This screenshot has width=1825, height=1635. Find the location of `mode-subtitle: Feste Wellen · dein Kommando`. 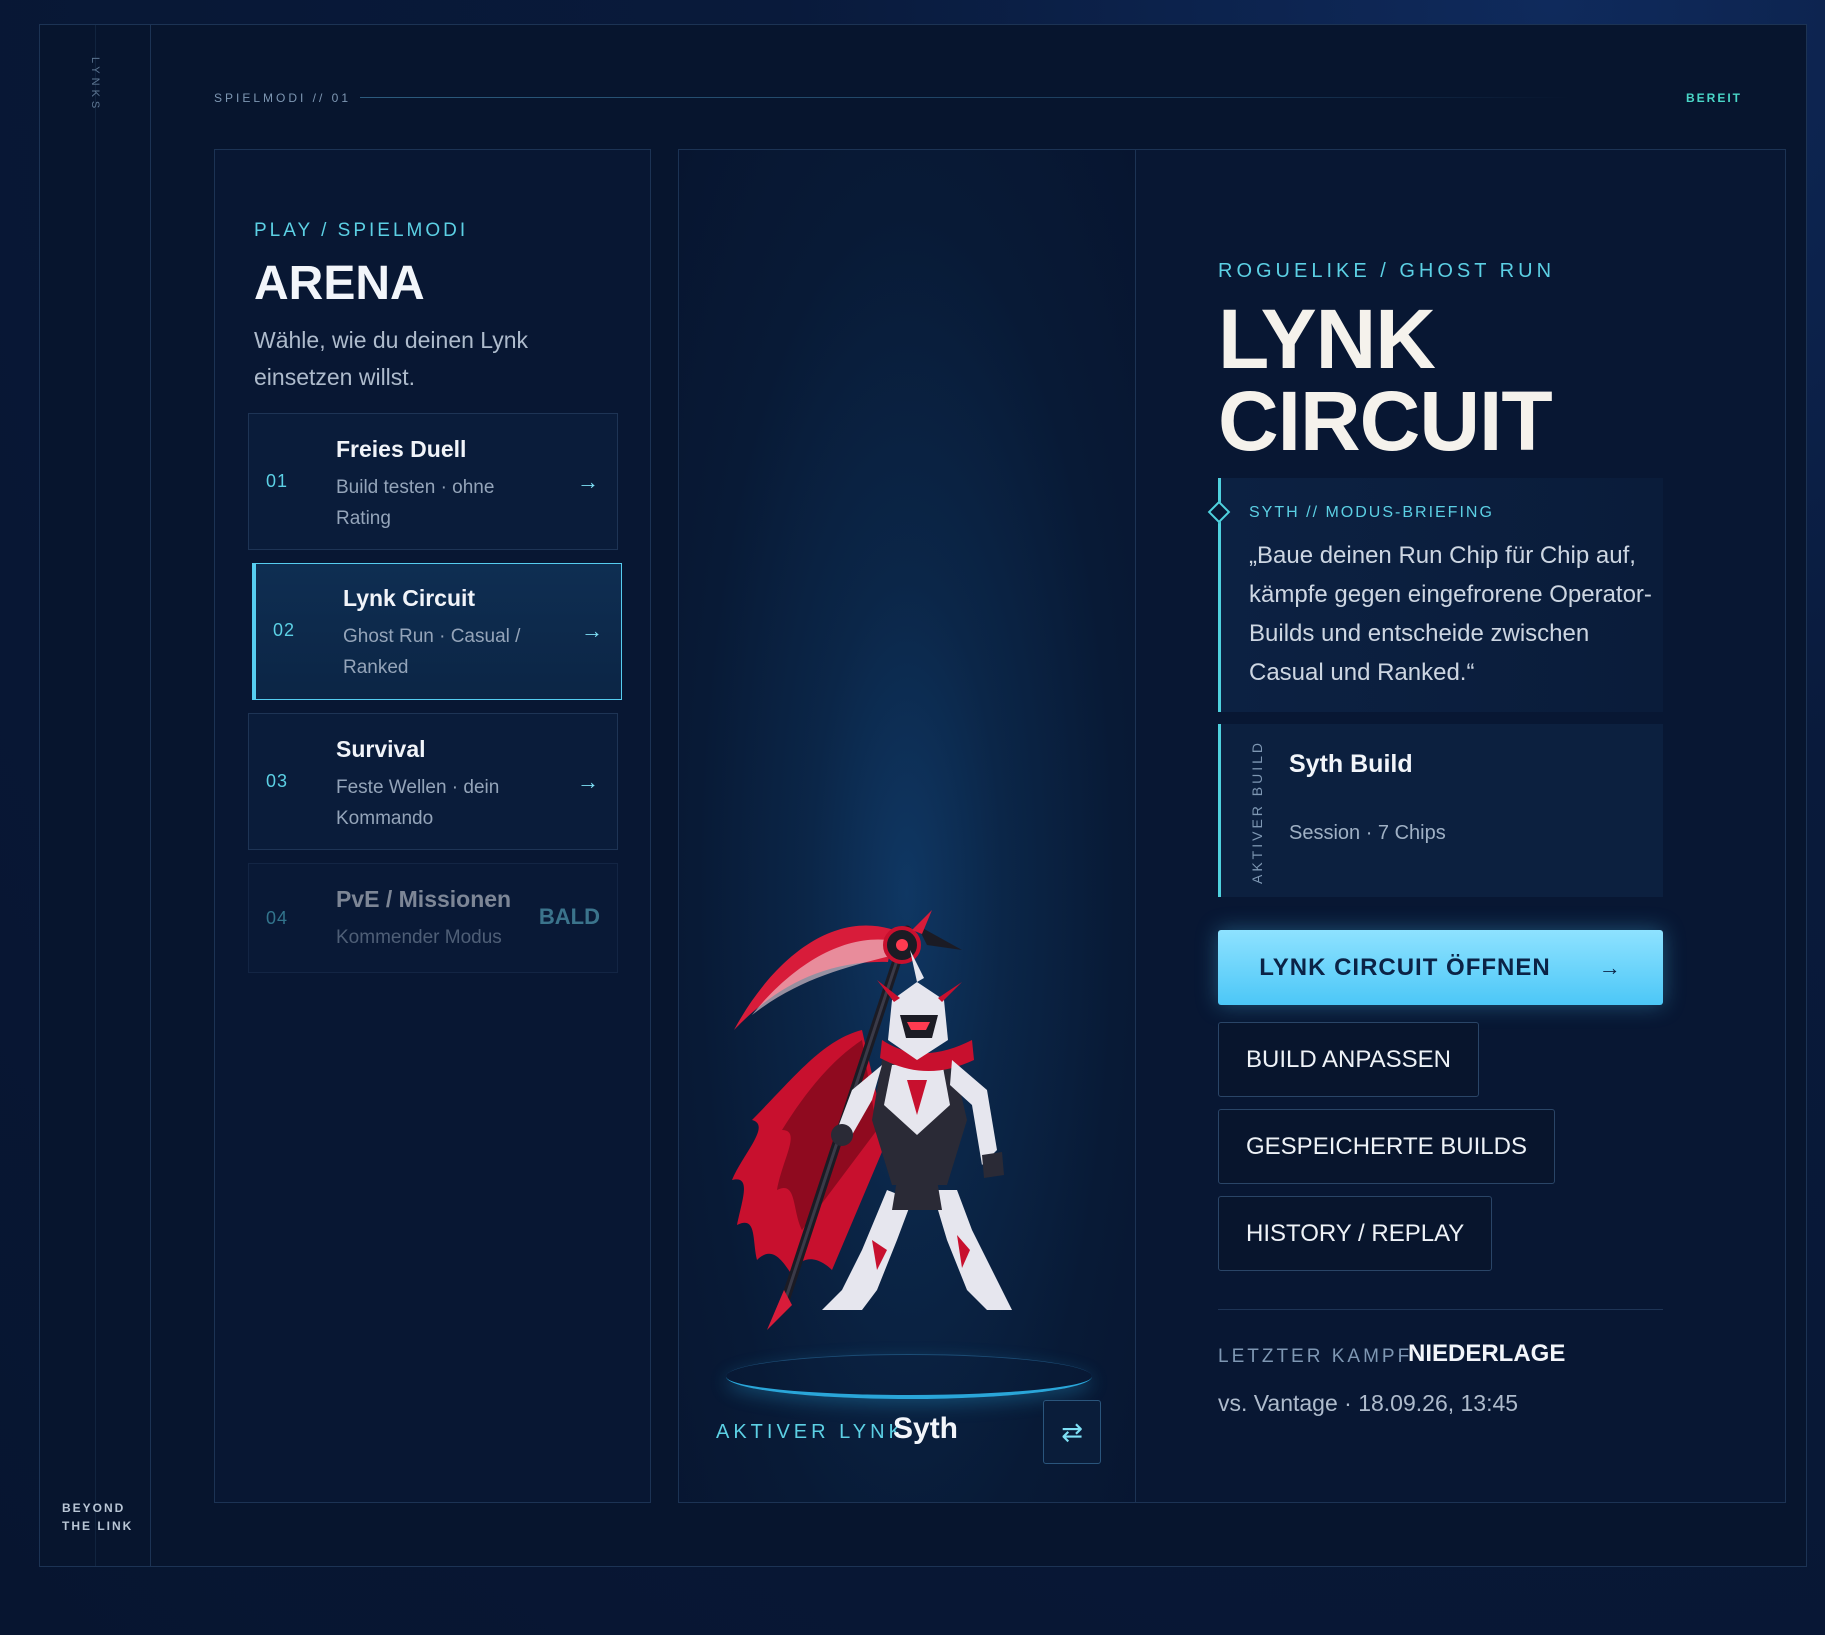

mode-subtitle: Feste Wellen · dein Kommando is located at coordinates (418, 803).